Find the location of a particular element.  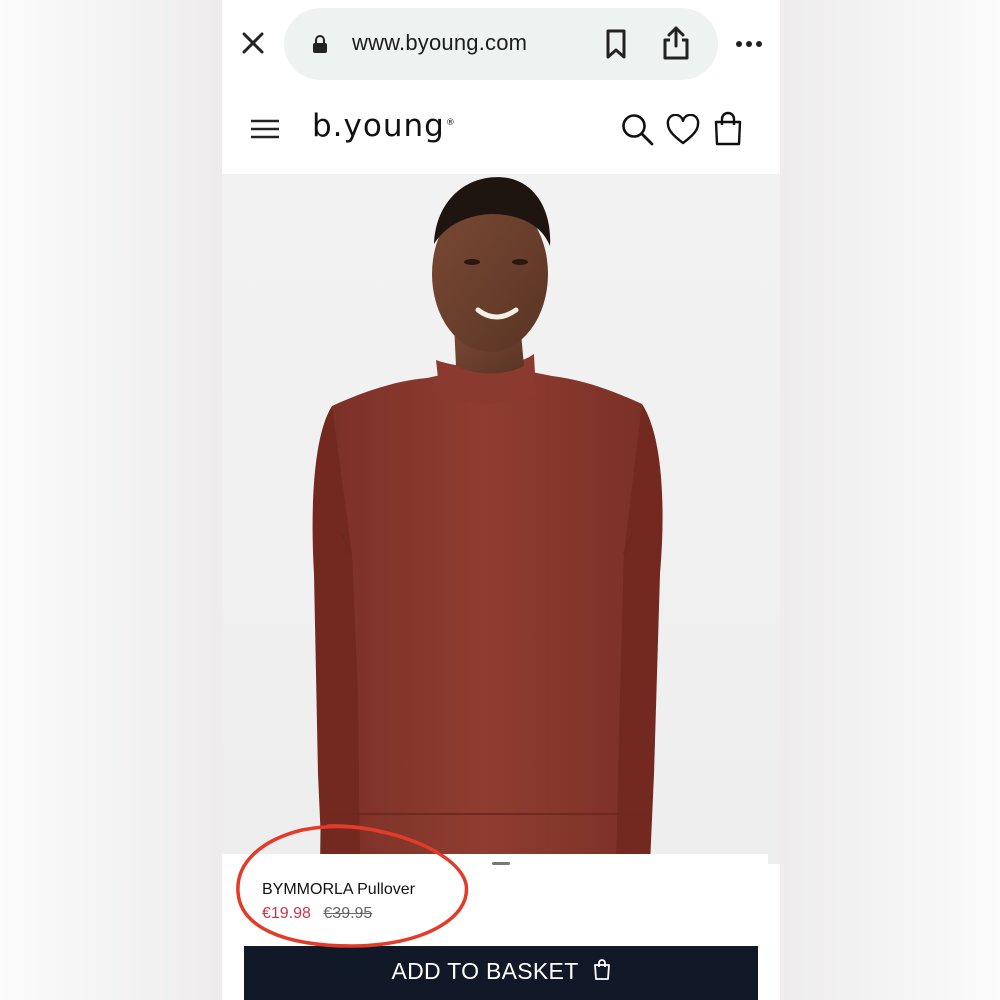

brand-logo: b.young® is located at coordinates (384, 126).